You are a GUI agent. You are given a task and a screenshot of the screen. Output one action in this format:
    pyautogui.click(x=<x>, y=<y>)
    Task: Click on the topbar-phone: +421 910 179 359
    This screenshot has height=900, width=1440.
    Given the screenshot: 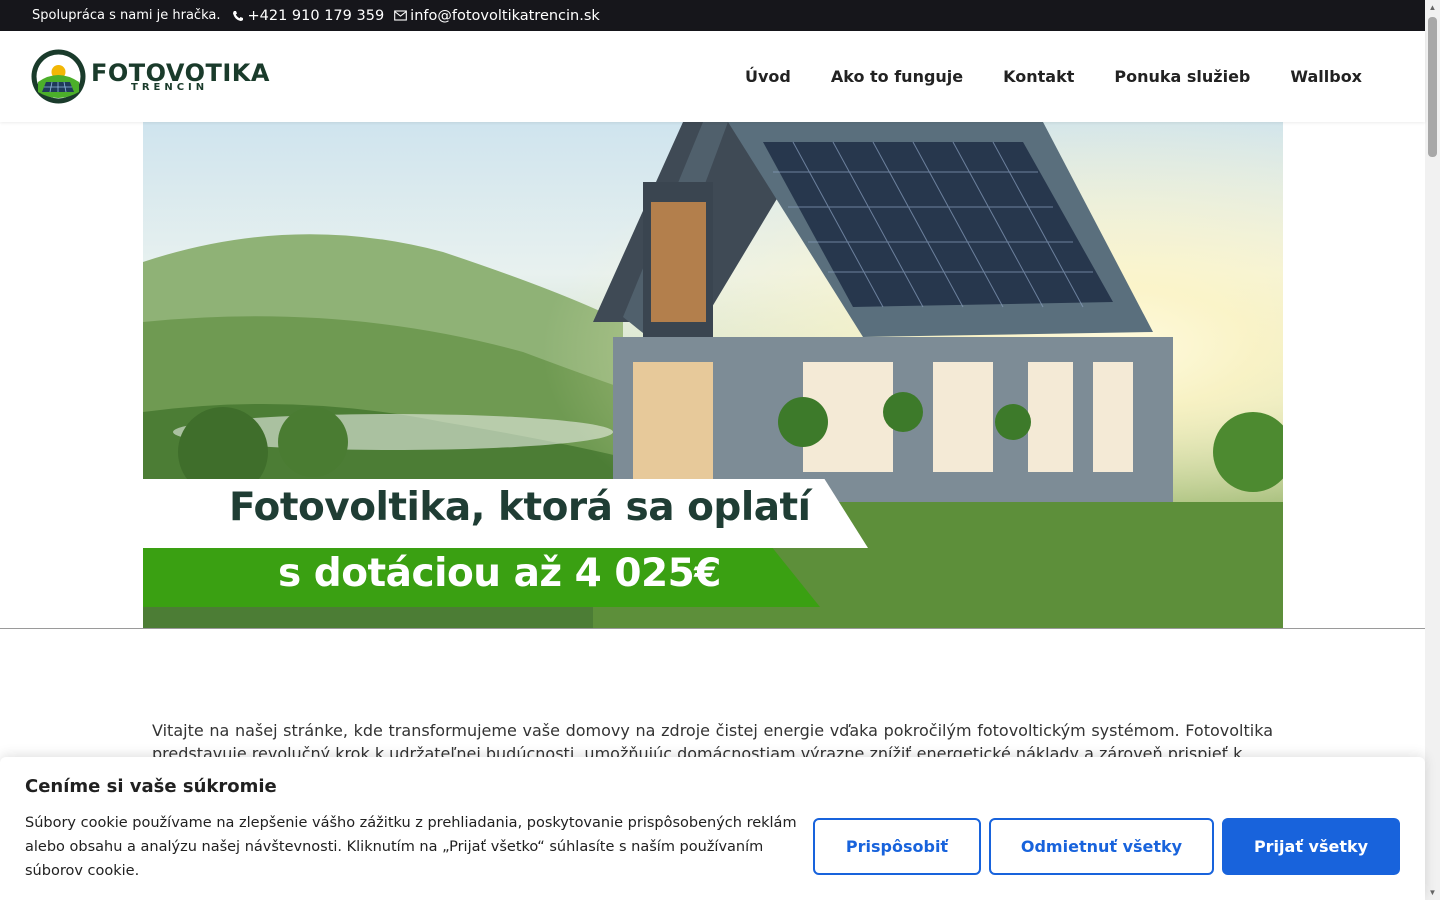 What is the action you would take?
    pyautogui.click(x=316, y=15)
    